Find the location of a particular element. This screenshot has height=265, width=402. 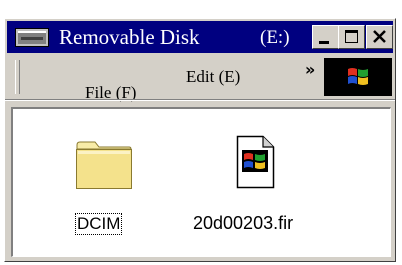

close-icon is located at coordinates (379, 36).